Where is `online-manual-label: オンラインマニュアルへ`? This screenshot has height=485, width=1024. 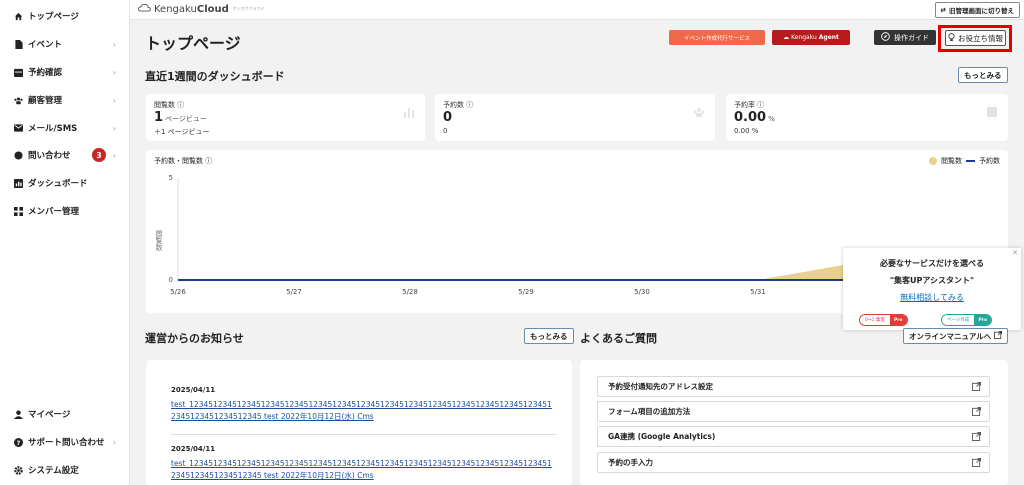 online-manual-label: オンラインマニュアルへ is located at coordinates (950, 336).